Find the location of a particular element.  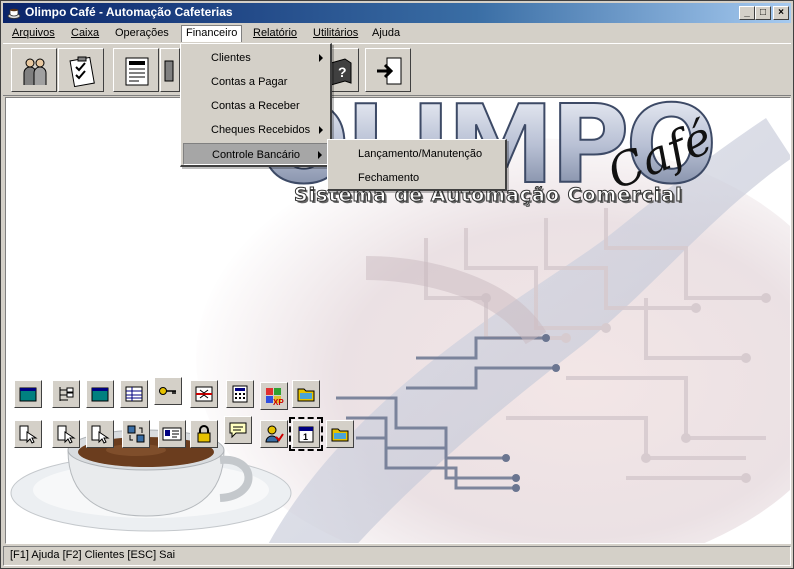

id-card-icon is located at coordinates (172, 434).